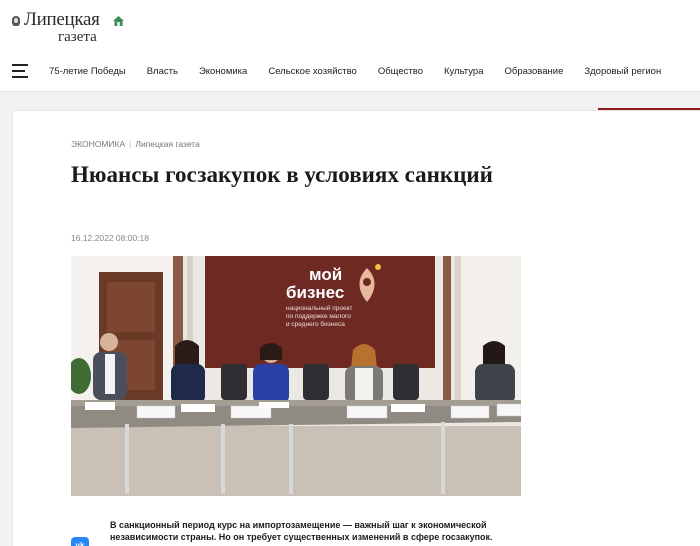  I want to click on banner-word-biznes: бизнес, so click(315, 292).